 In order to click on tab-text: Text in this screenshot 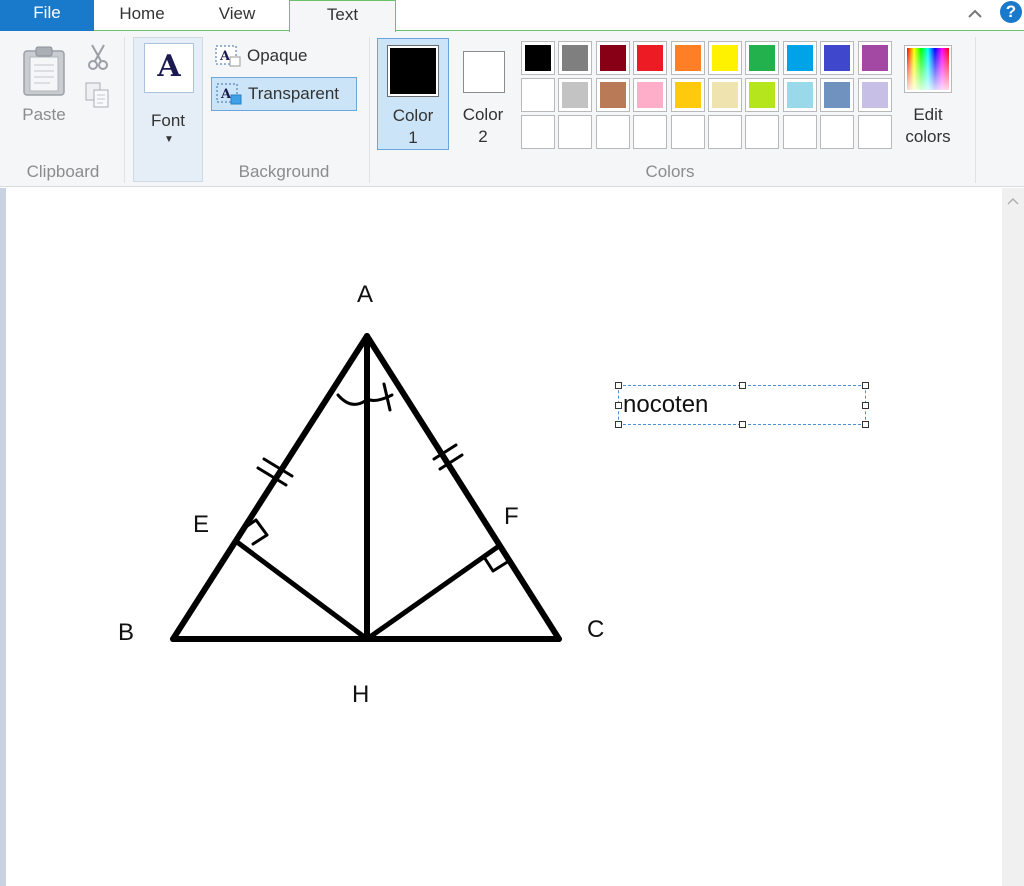, I will do `click(342, 16)`.